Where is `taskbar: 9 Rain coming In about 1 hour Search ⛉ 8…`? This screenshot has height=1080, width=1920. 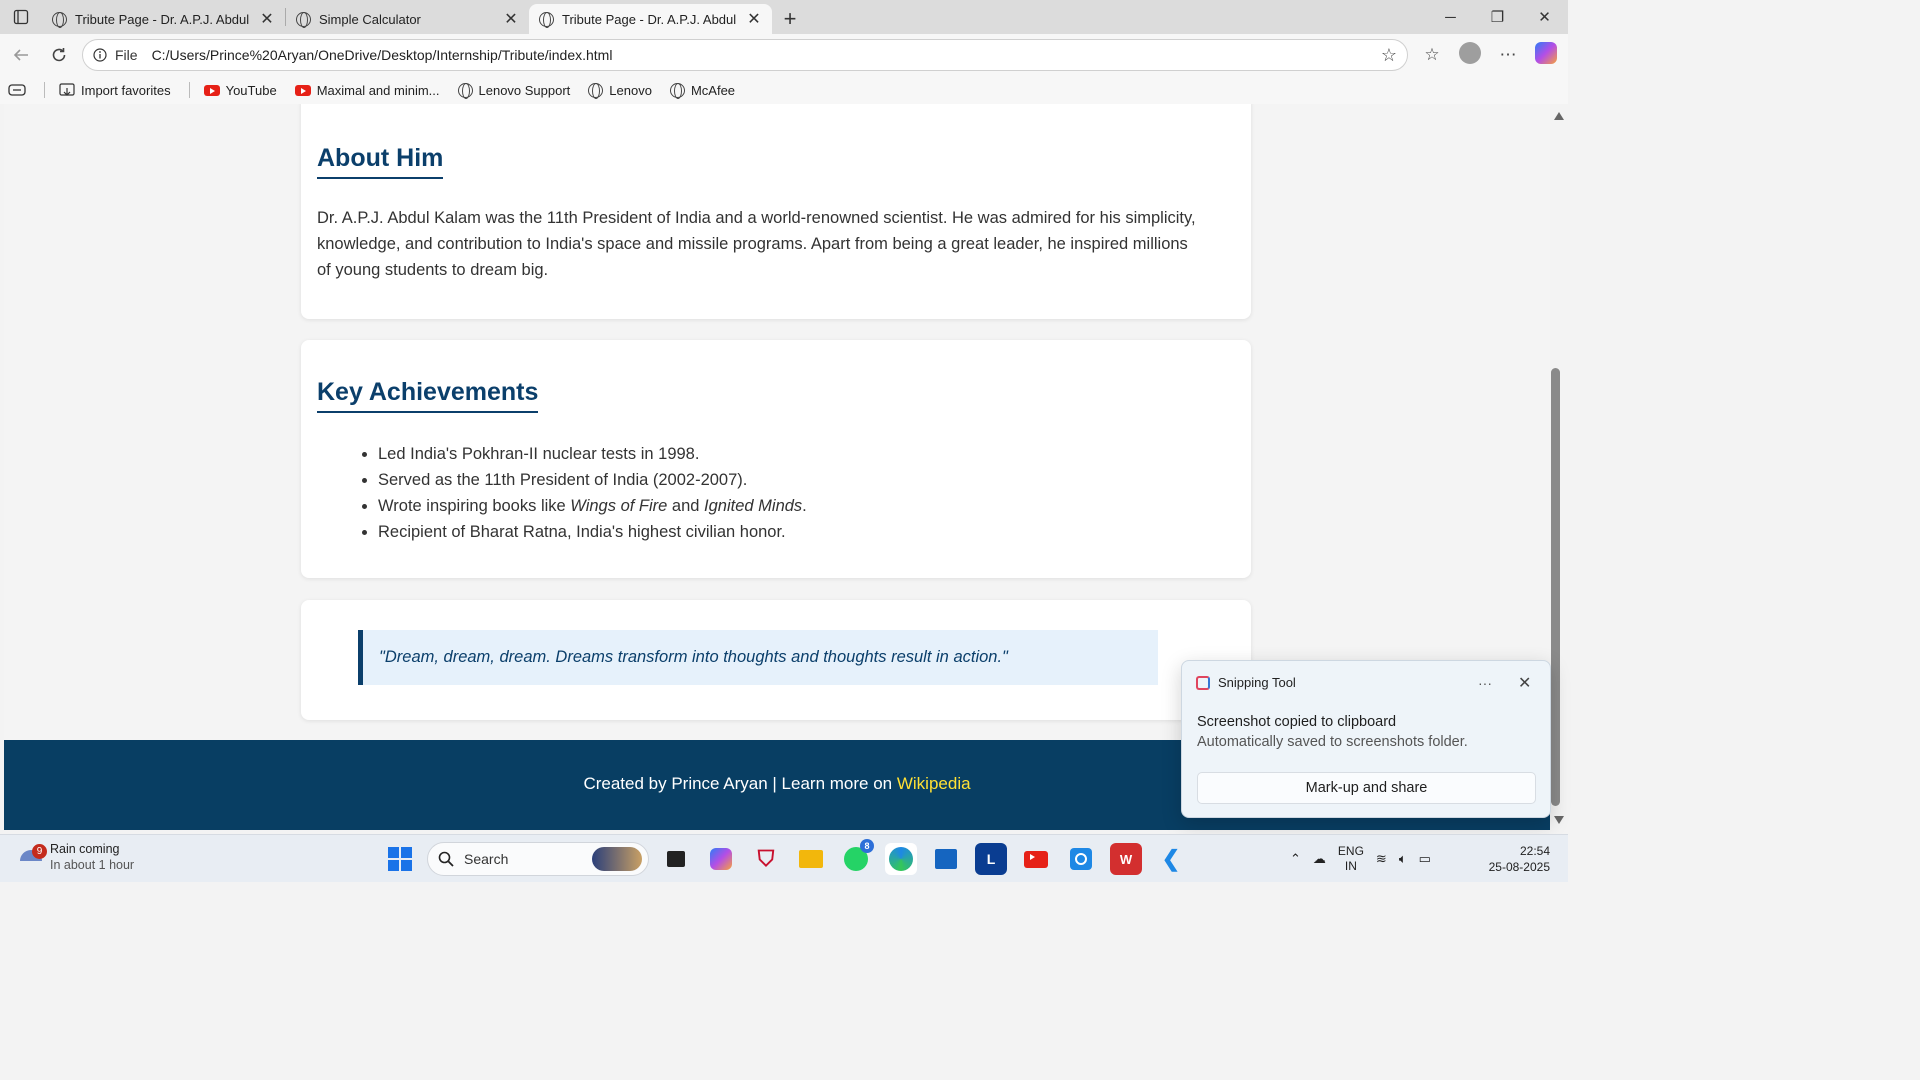
taskbar: 9 Rain coming In about 1 hour Search ⛉ 8… is located at coordinates (784, 858).